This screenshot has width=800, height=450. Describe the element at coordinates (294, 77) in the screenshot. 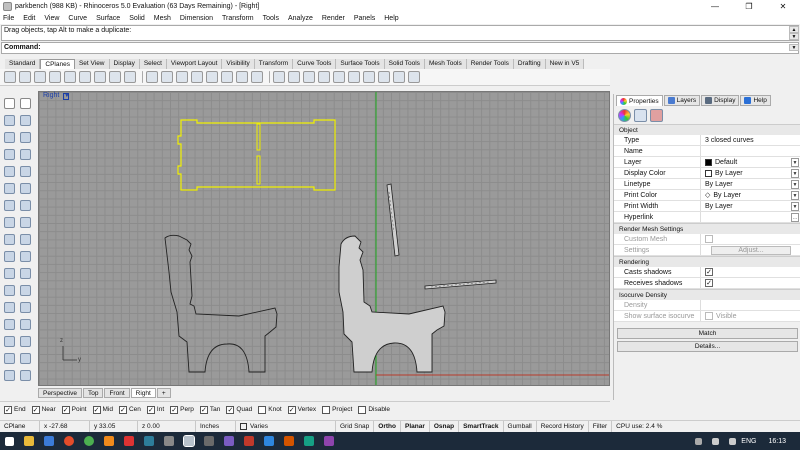

I see `cplane-x-axis-icon` at that location.